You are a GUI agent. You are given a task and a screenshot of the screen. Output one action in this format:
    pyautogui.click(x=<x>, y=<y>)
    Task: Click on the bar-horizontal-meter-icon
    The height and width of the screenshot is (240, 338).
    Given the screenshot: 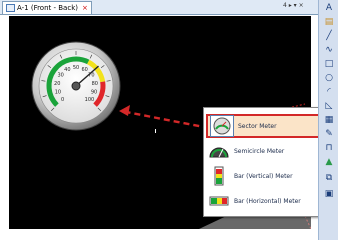 What is the action you would take?
    pyautogui.click(x=219, y=201)
    